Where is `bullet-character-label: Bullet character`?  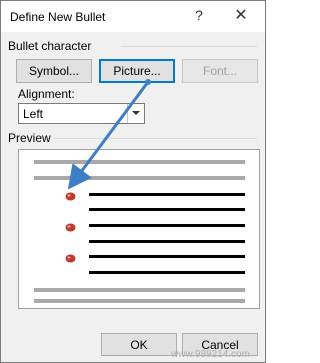
bullet-character-label: Bullet character is located at coordinates (50, 46).